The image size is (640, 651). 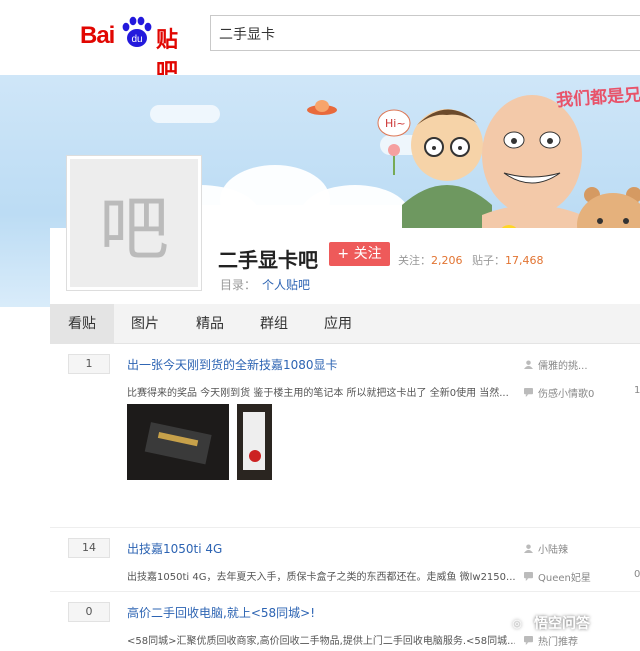 I want to click on follow-button: + 关注, so click(x=359, y=254).